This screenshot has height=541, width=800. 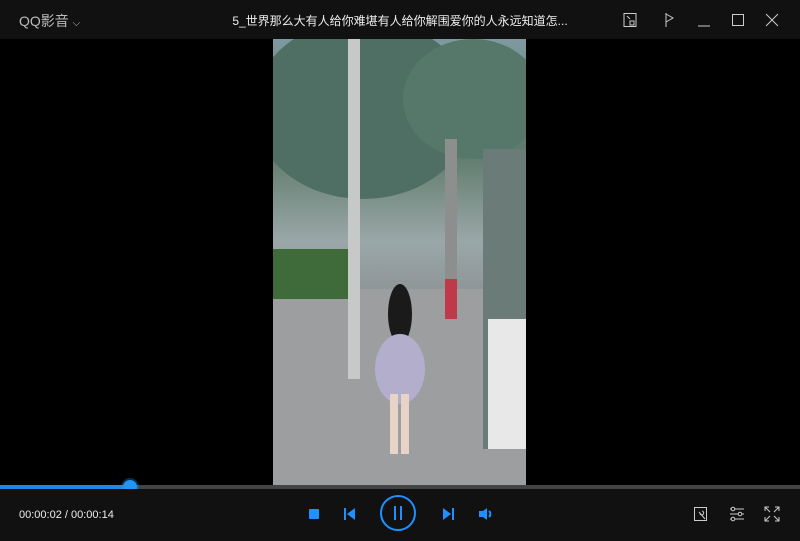 I want to click on toolbox-icon, so click(x=700, y=514).